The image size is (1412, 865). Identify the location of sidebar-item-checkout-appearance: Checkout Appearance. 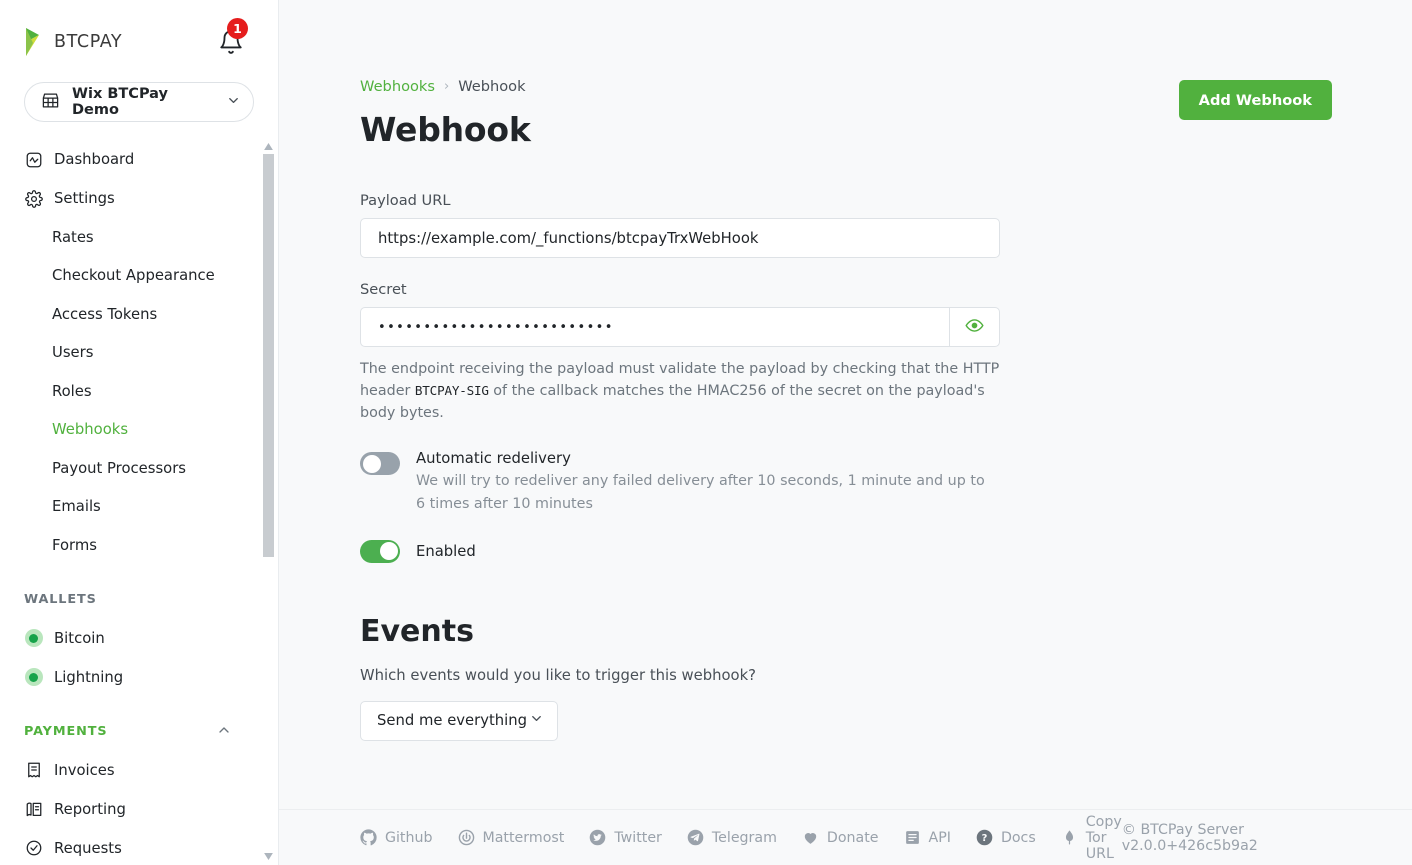
(128, 276).